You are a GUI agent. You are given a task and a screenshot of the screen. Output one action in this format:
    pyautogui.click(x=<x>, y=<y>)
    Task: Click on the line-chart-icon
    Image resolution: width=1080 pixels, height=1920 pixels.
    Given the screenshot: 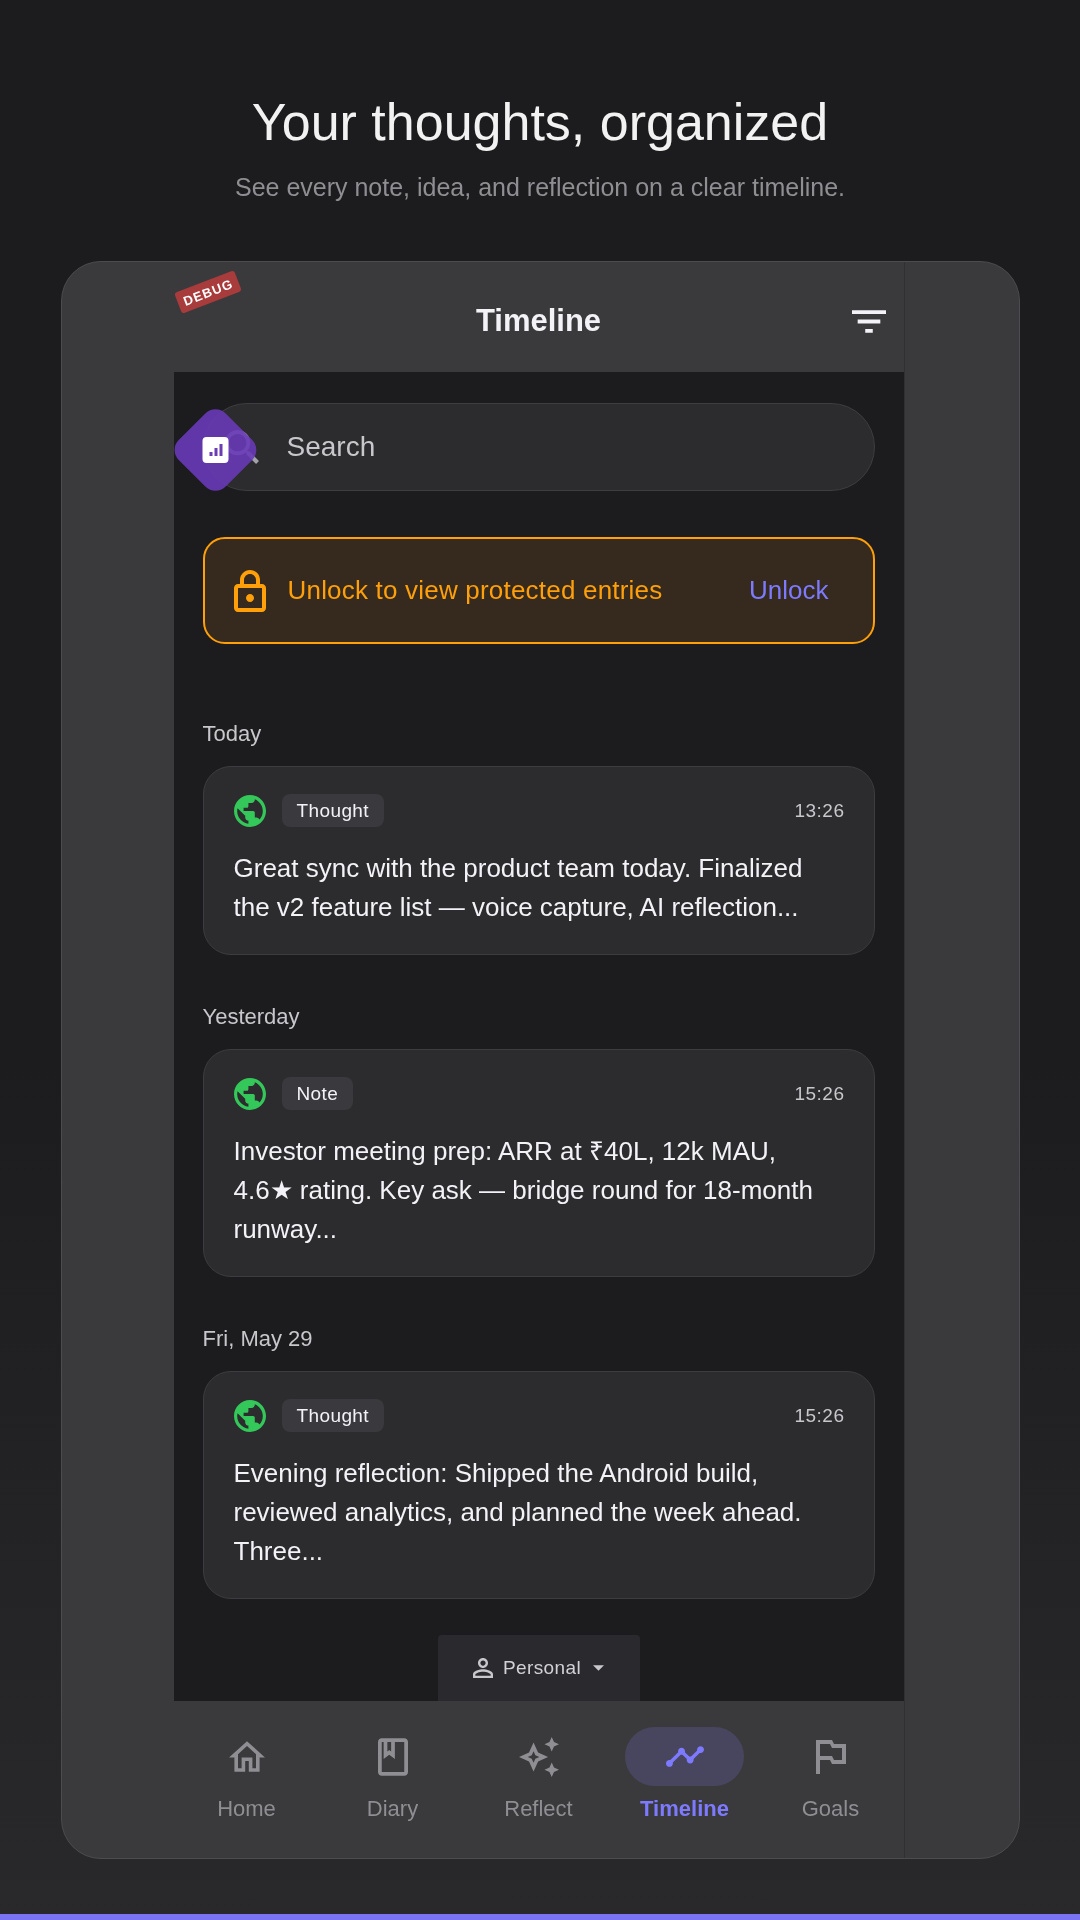 What is the action you would take?
    pyautogui.click(x=684, y=1756)
    